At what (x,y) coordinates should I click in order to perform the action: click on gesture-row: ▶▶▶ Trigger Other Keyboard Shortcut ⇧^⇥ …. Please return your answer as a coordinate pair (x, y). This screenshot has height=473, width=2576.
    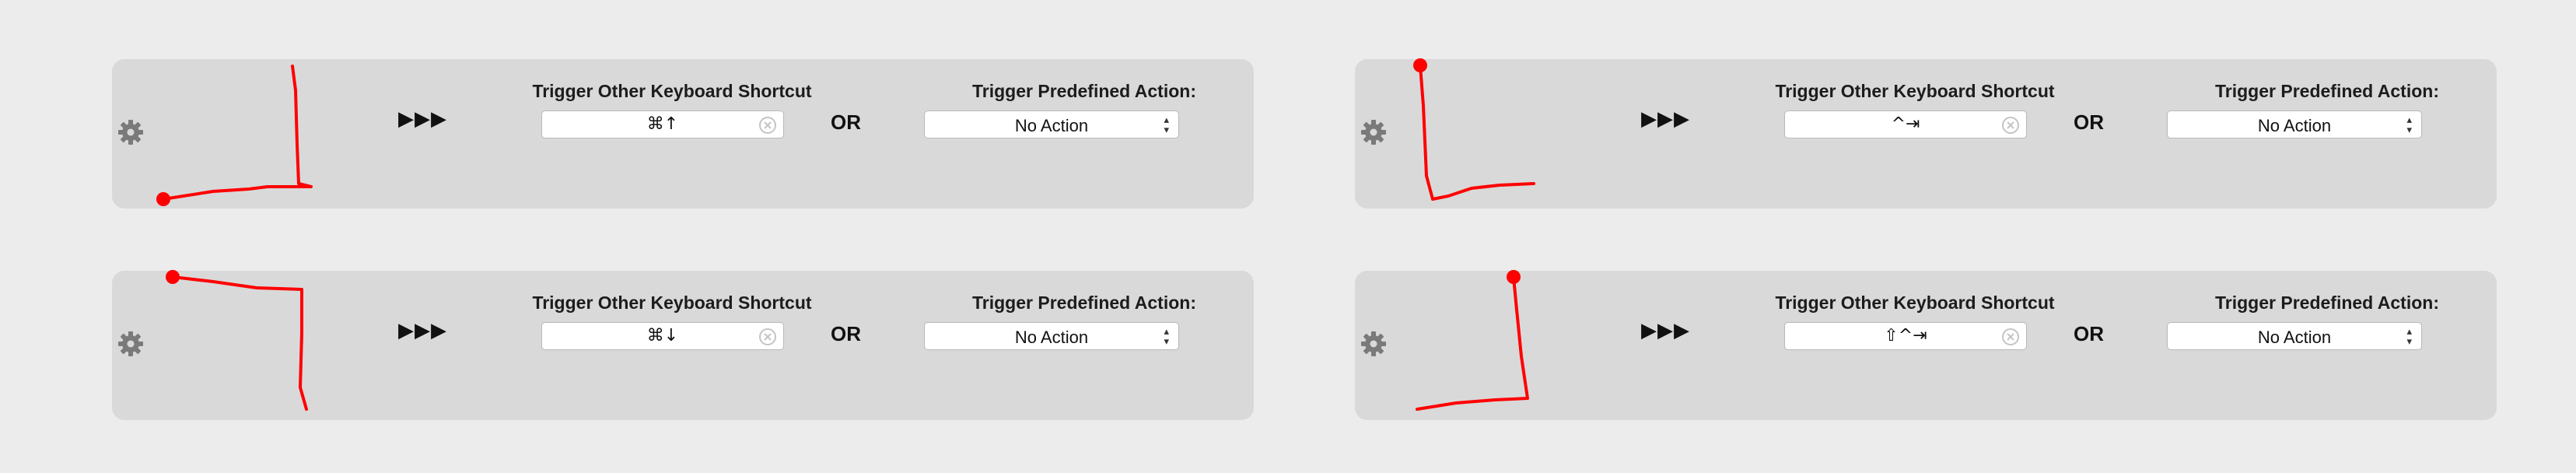
    Looking at the image, I should click on (1926, 345).